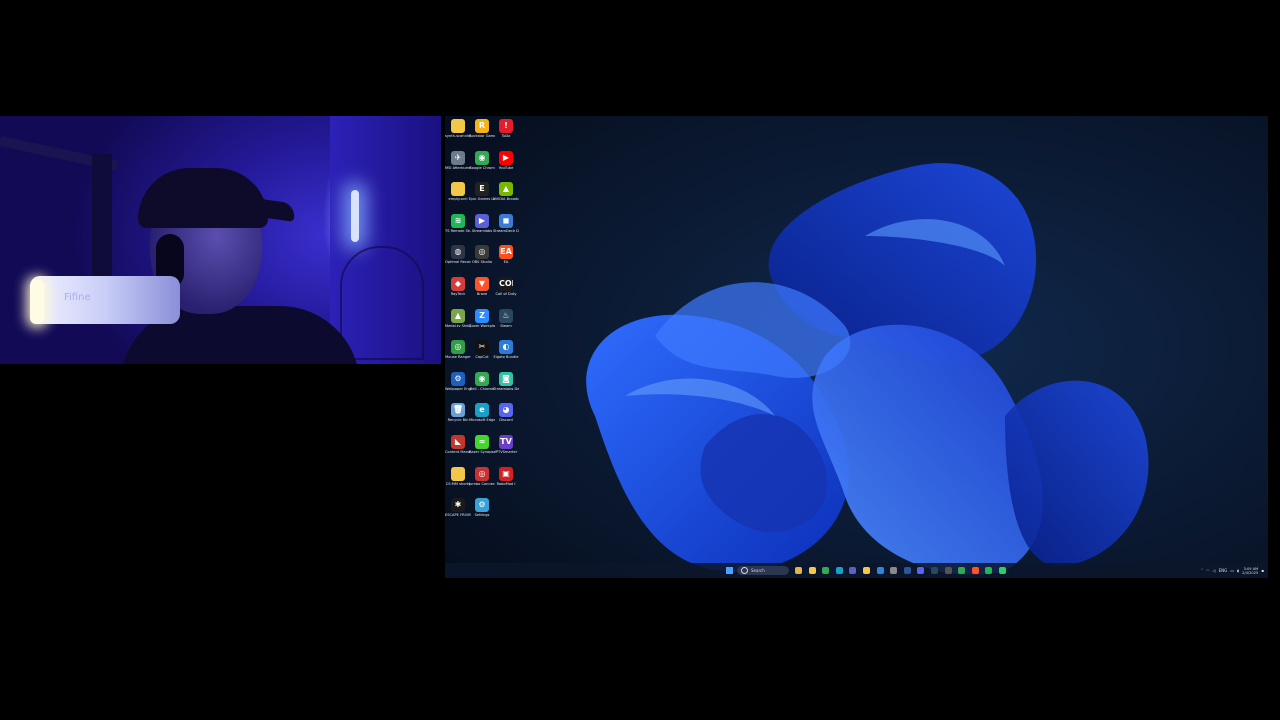 The width and height of the screenshot is (1280, 720). I want to click on microphone, so click(105, 300).